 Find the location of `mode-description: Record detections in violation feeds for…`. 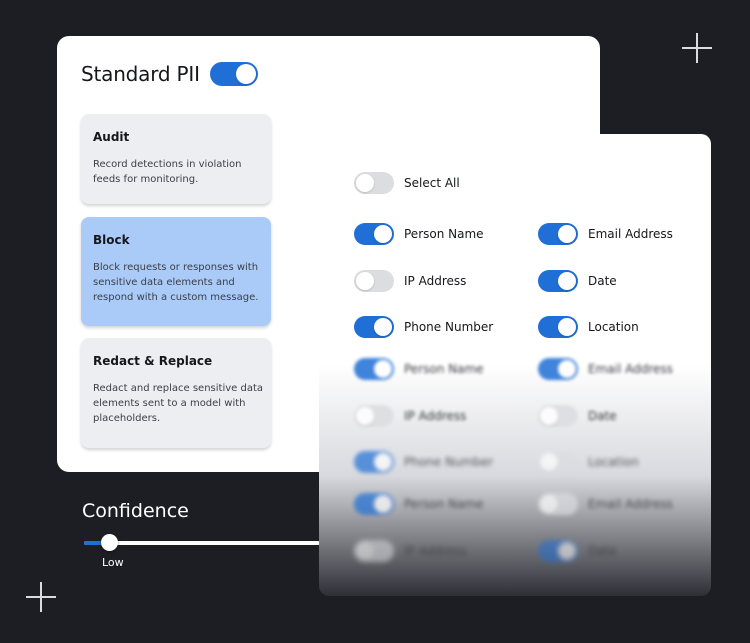

mode-description: Record detections in violation feeds for… is located at coordinates (167, 172).